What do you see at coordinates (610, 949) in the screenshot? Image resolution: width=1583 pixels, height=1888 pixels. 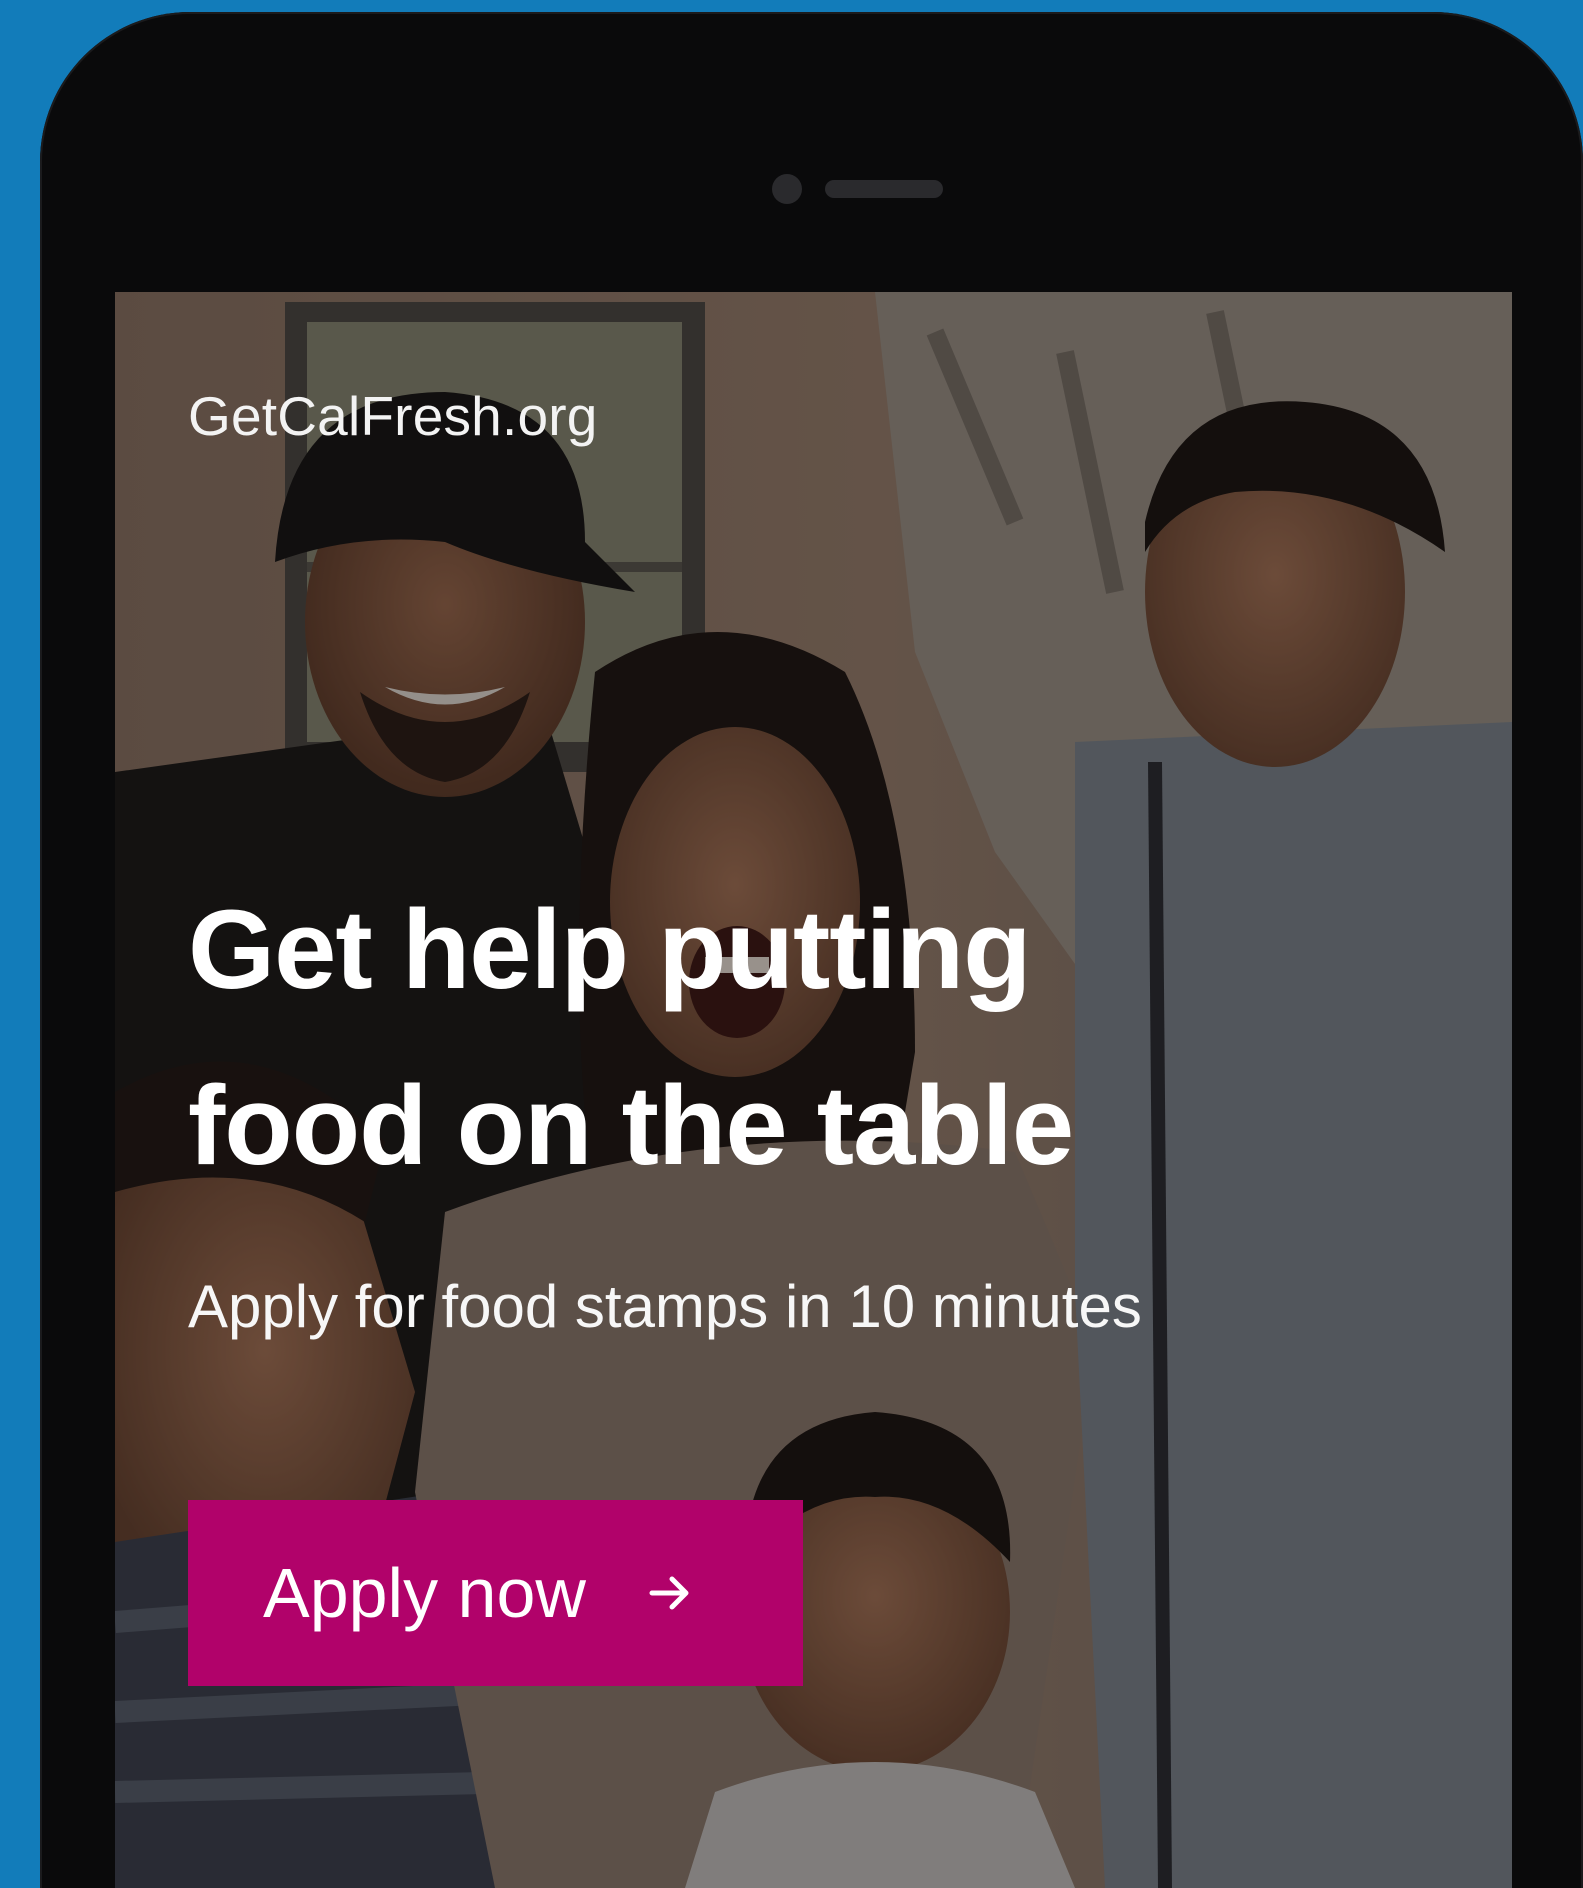 I see `headline-line-1: Get help putting` at bounding box center [610, 949].